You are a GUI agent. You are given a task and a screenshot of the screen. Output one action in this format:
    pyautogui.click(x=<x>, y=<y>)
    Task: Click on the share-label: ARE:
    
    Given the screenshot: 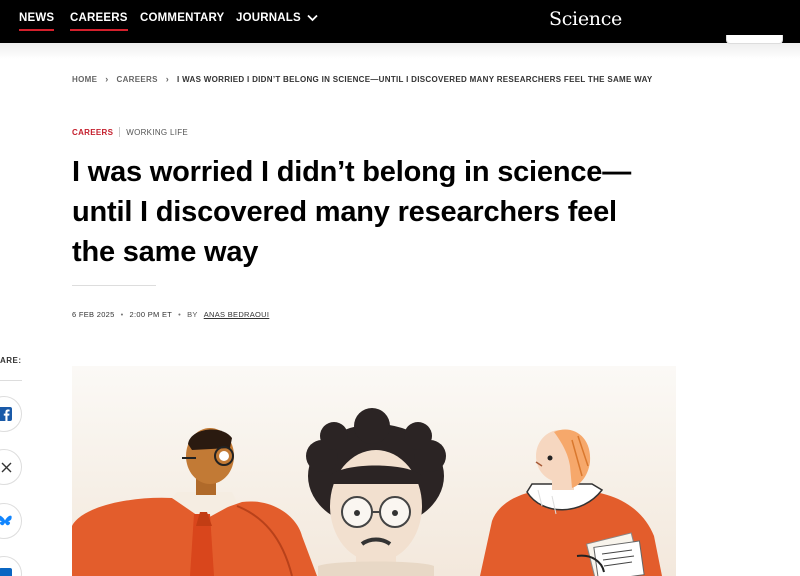 What is the action you would take?
    pyautogui.click(x=11, y=360)
    